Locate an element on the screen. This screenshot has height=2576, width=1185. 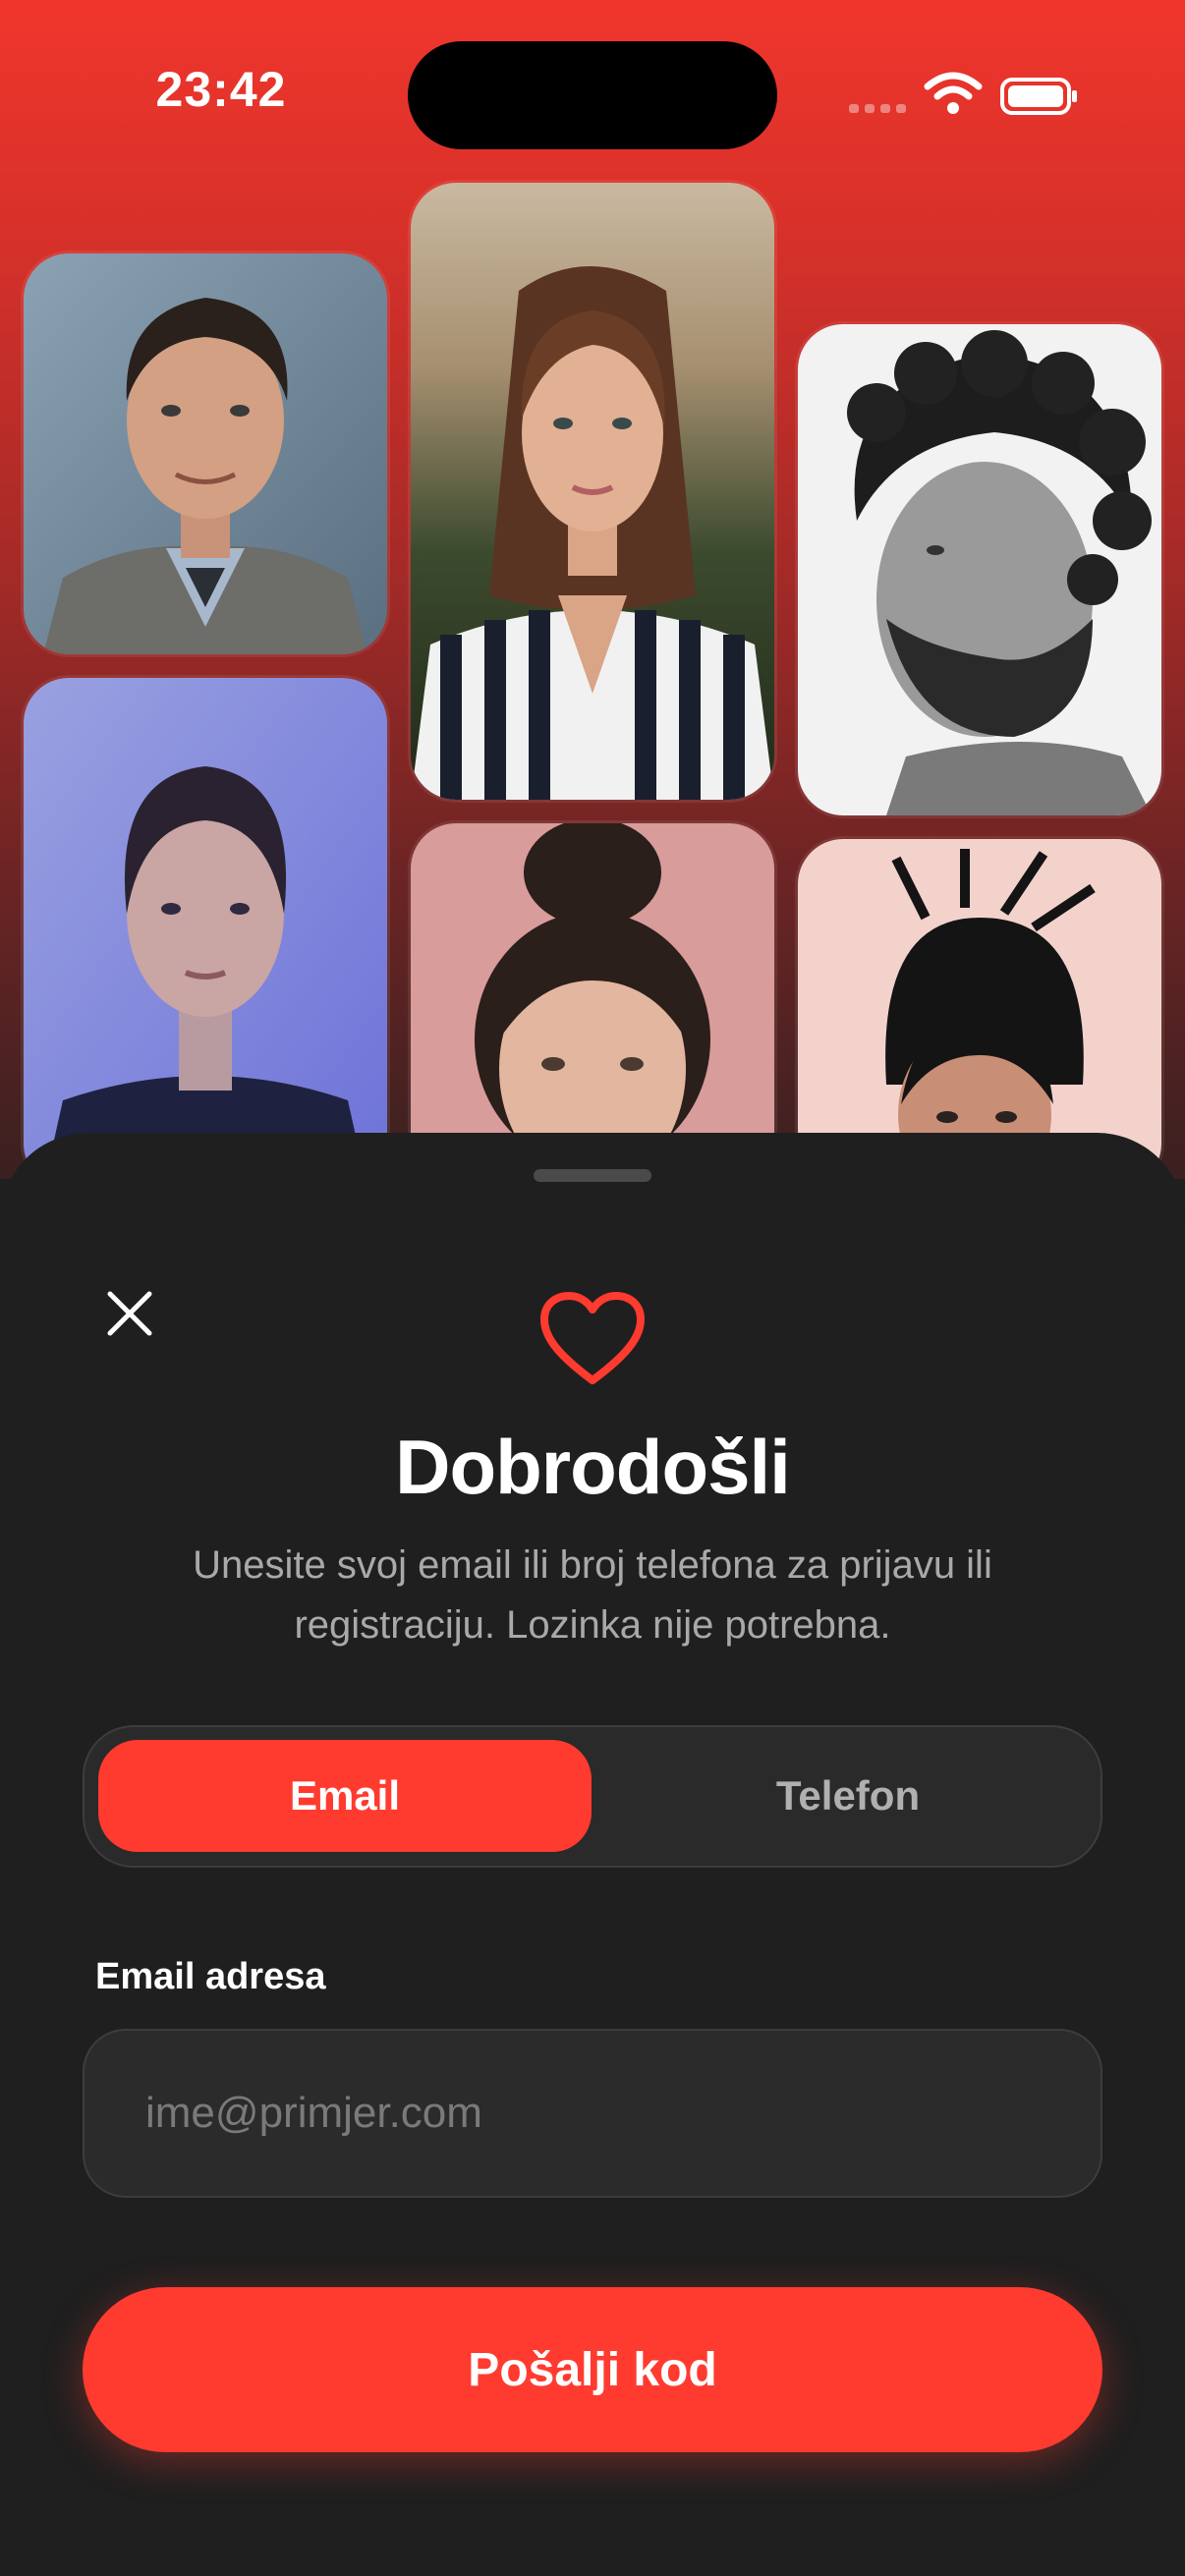
sheet-grabber is located at coordinates (592, 1175).